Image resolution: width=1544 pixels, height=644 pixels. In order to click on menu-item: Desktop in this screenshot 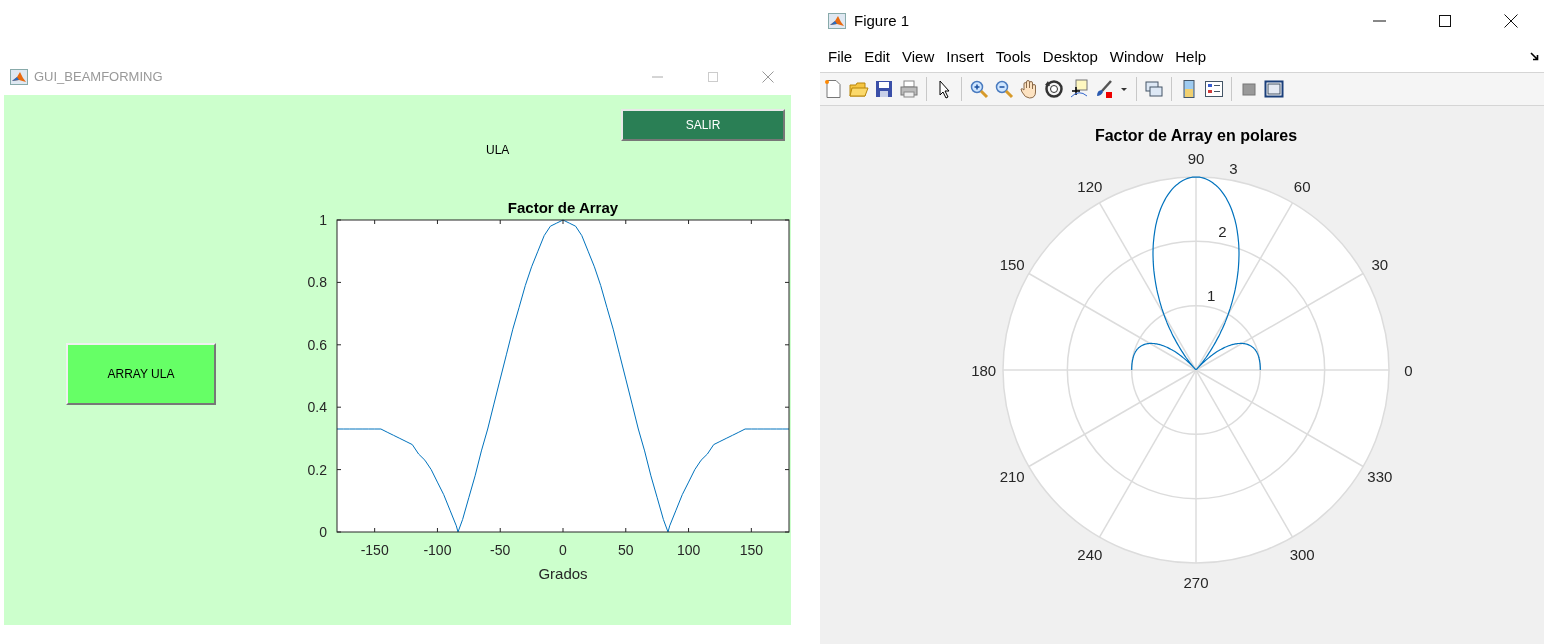, I will do `click(1070, 57)`.